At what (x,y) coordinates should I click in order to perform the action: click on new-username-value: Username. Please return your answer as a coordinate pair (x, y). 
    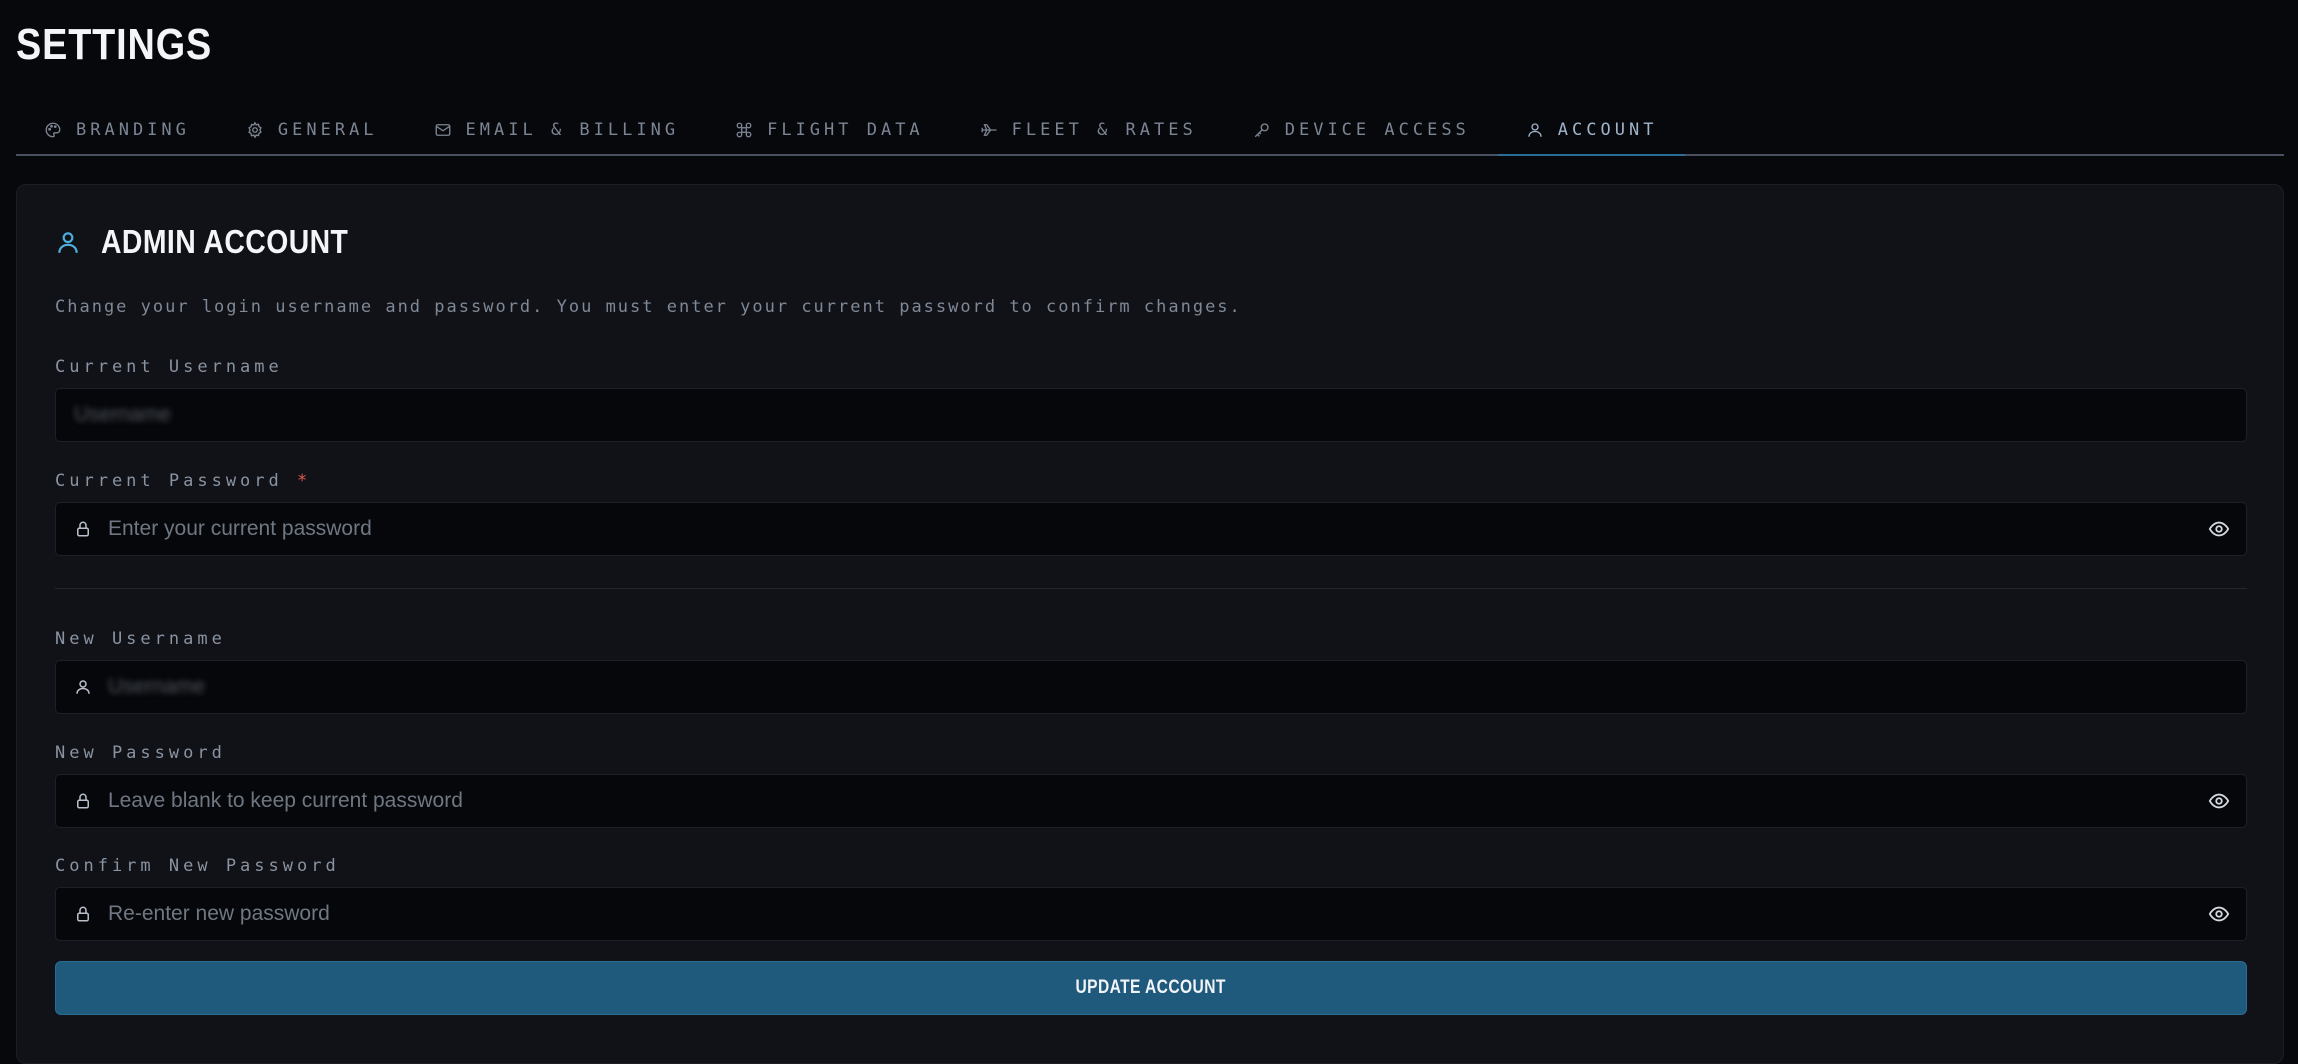
    Looking at the image, I should click on (156, 686).